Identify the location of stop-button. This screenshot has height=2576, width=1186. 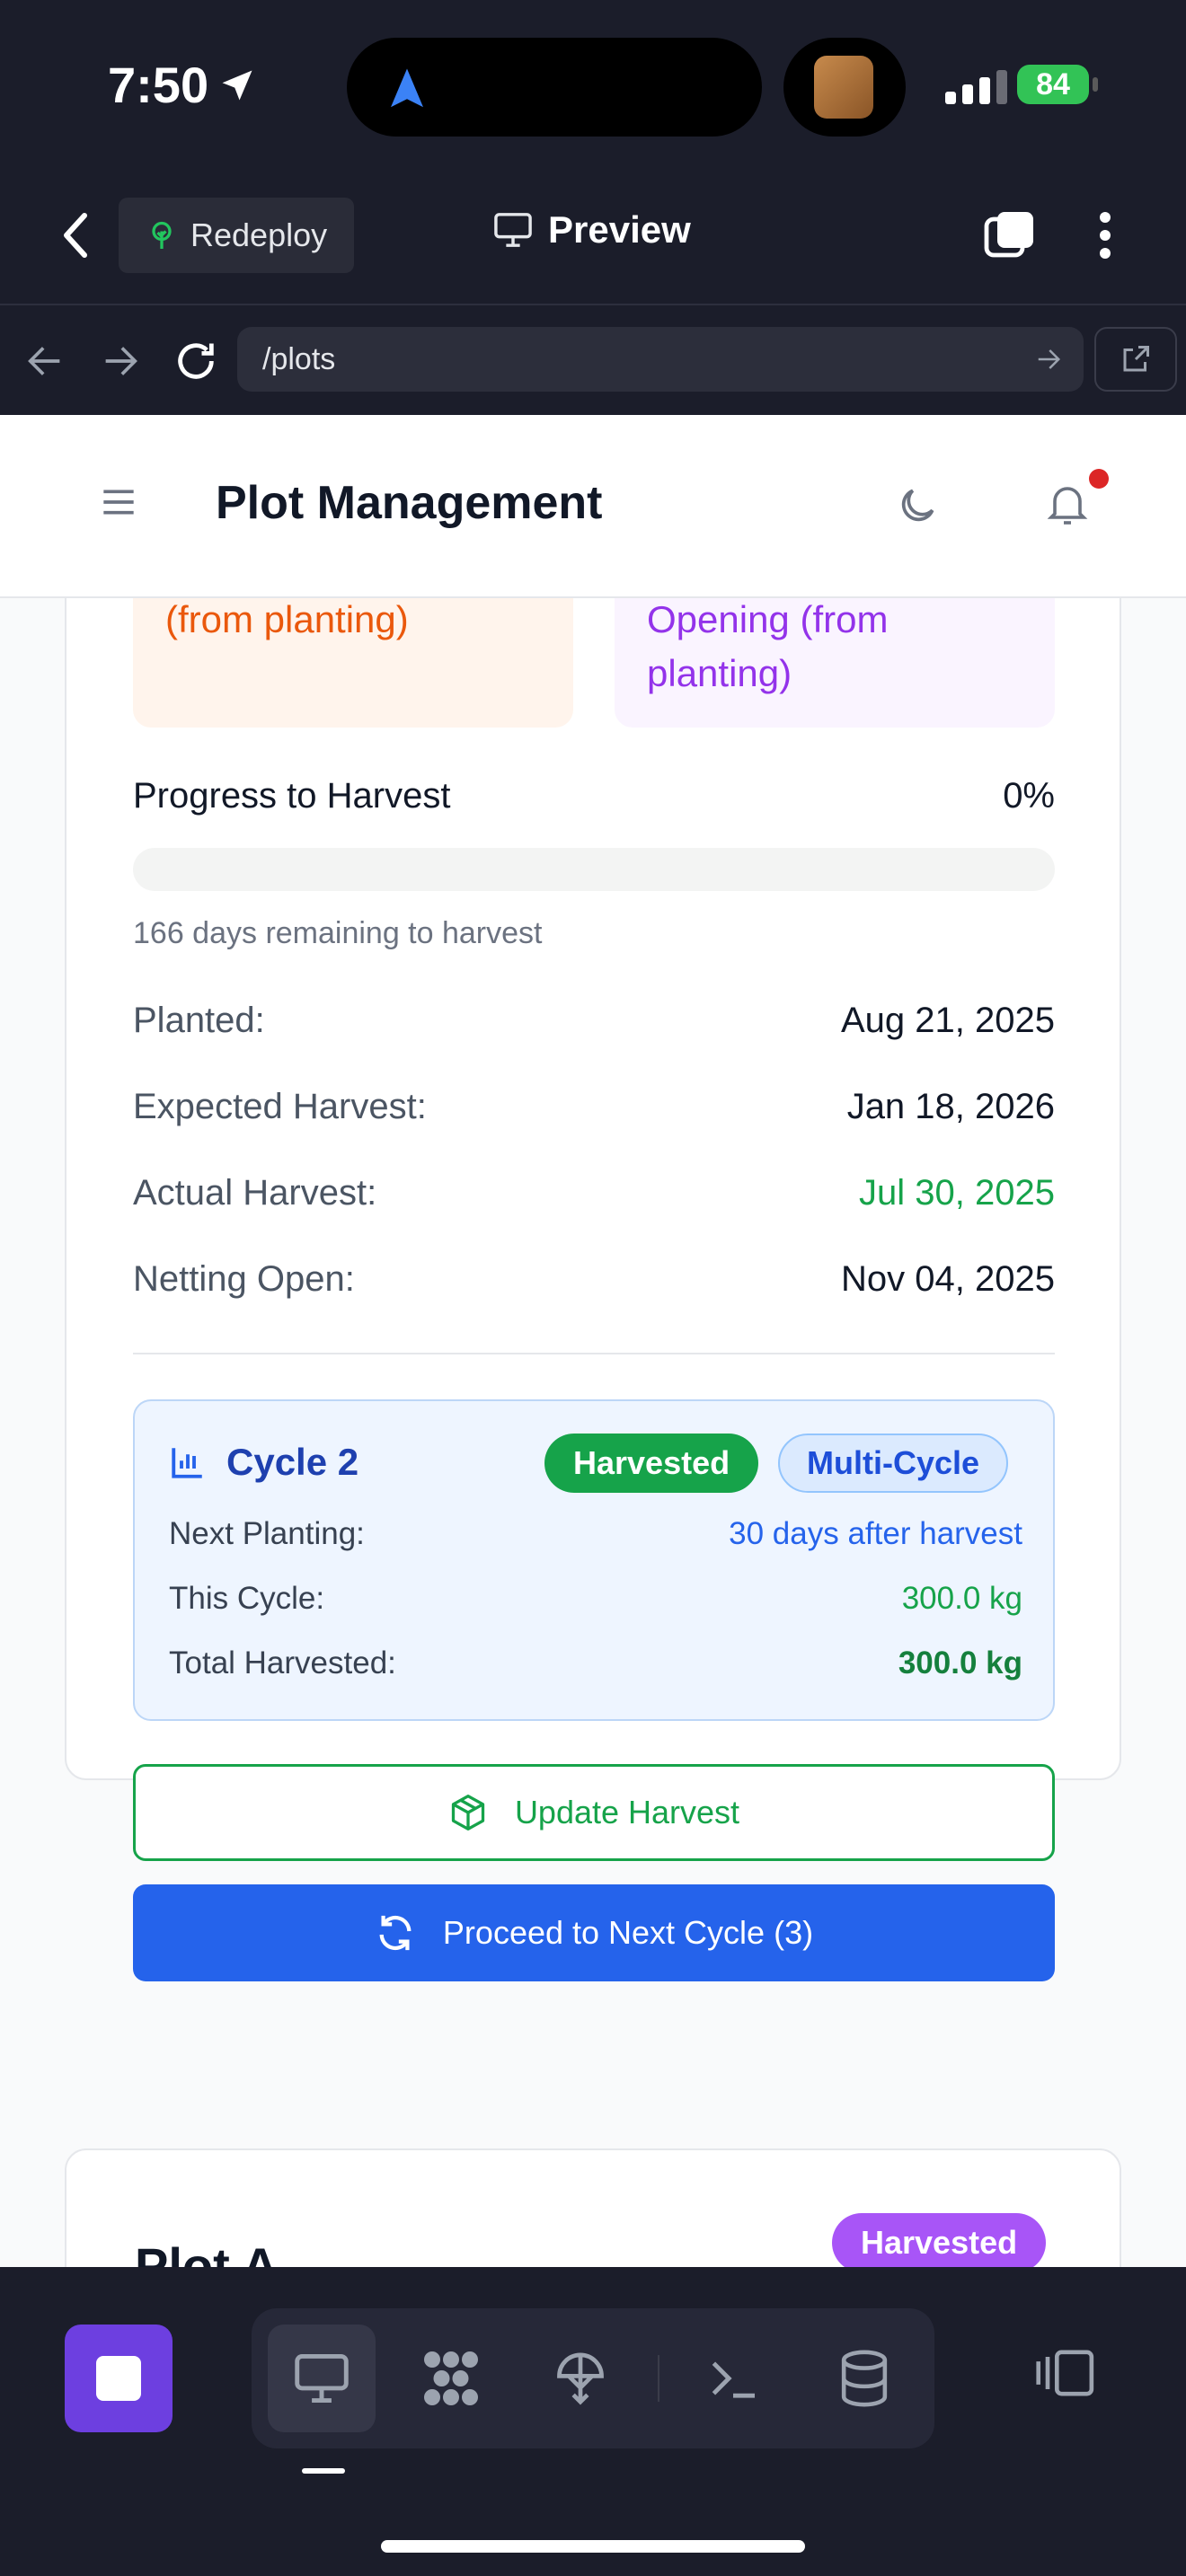
(119, 2378).